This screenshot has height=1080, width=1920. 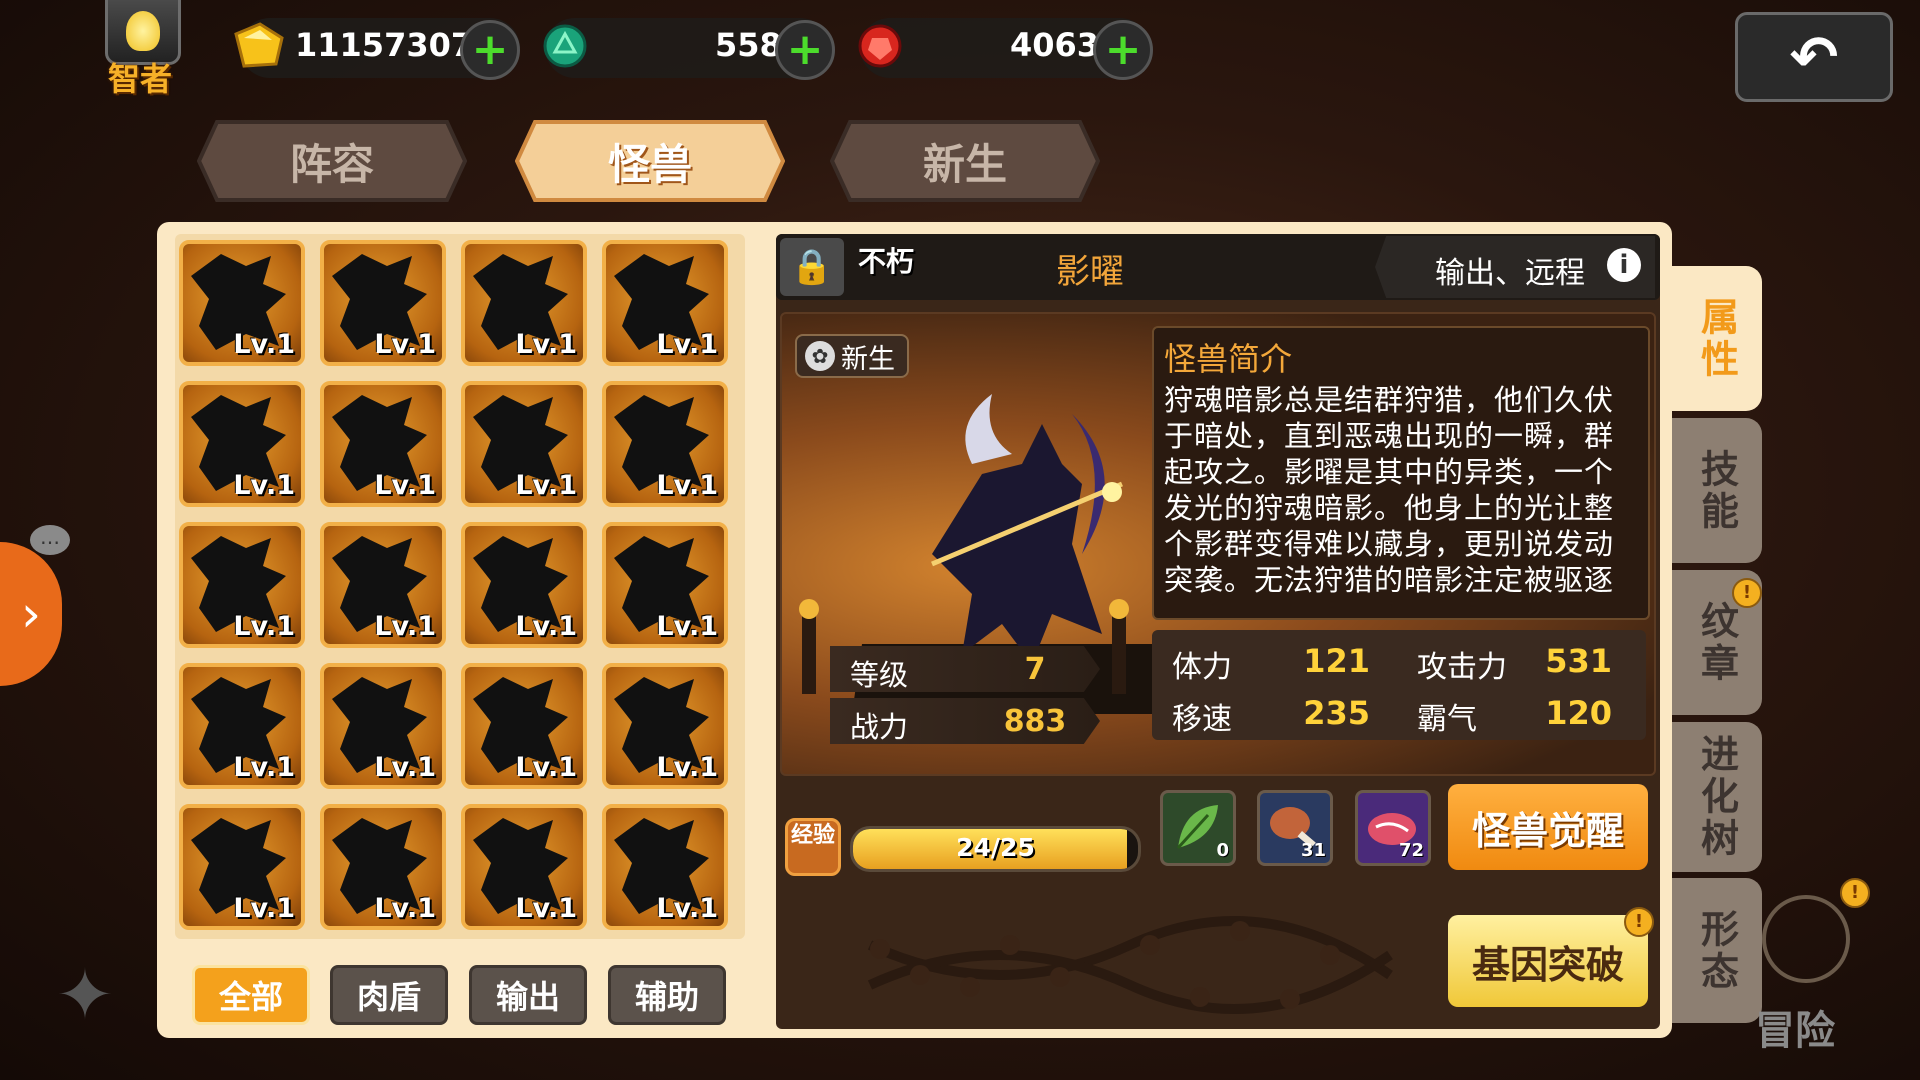 I want to click on monster-name: 影曜, so click(x=1090, y=272).